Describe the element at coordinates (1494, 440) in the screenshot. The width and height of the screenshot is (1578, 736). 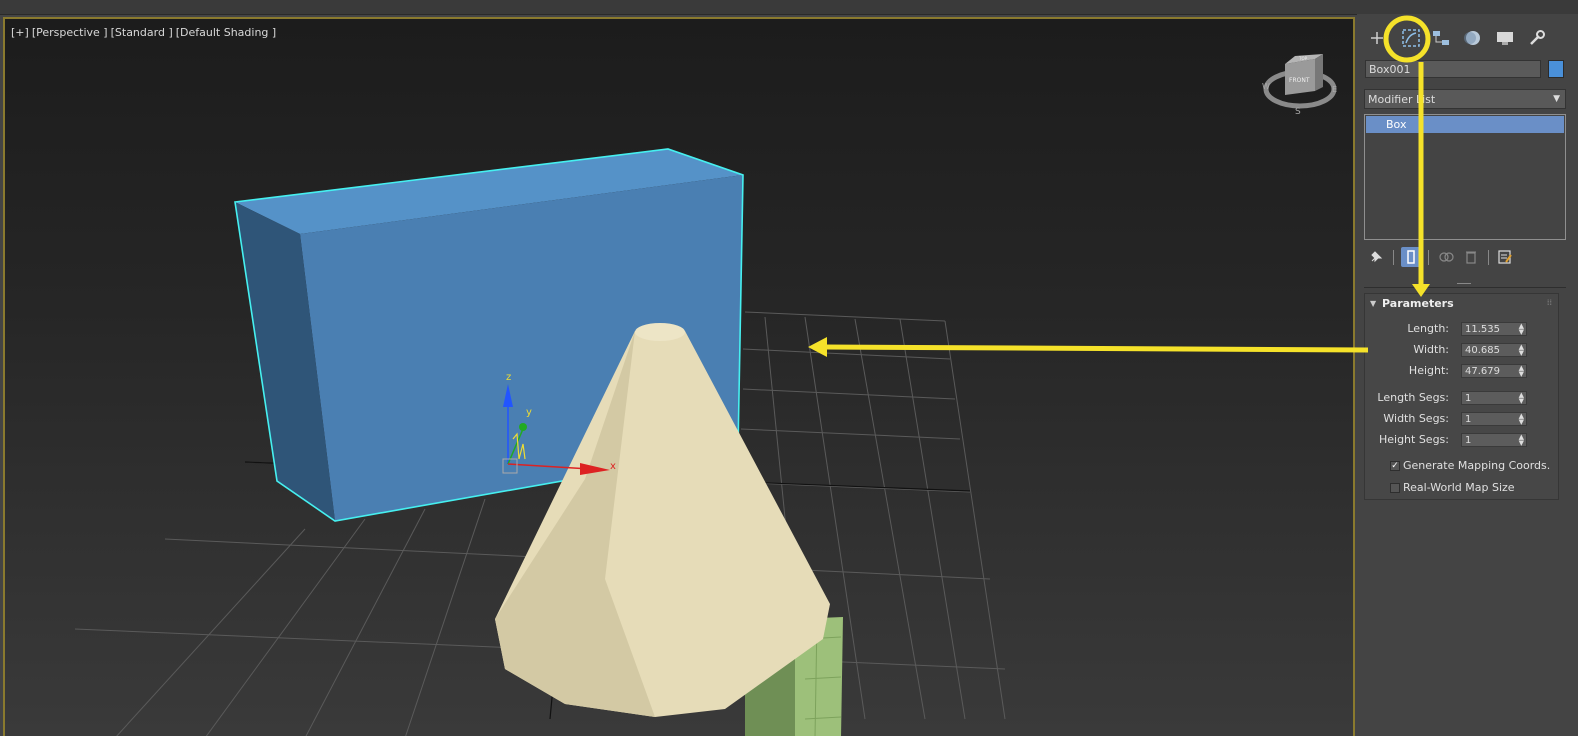
I see `height-segs-spinner: 1 ▲ ▼` at that location.